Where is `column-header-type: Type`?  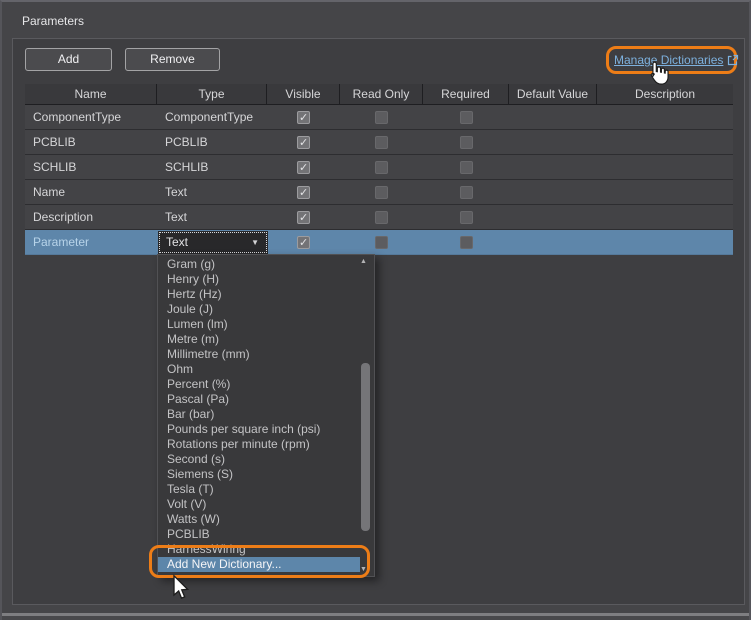 column-header-type: Type is located at coordinates (212, 94).